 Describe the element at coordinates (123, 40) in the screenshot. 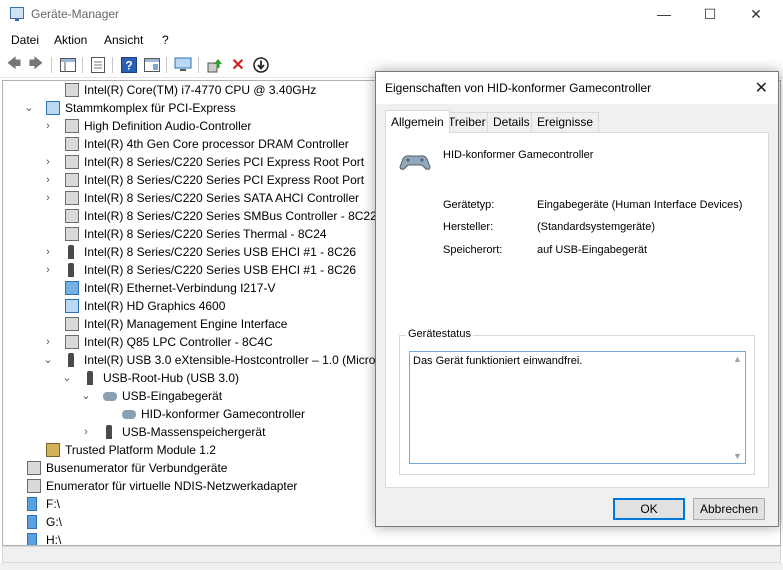

I see `menu-ansicht: Ansicht` at that location.